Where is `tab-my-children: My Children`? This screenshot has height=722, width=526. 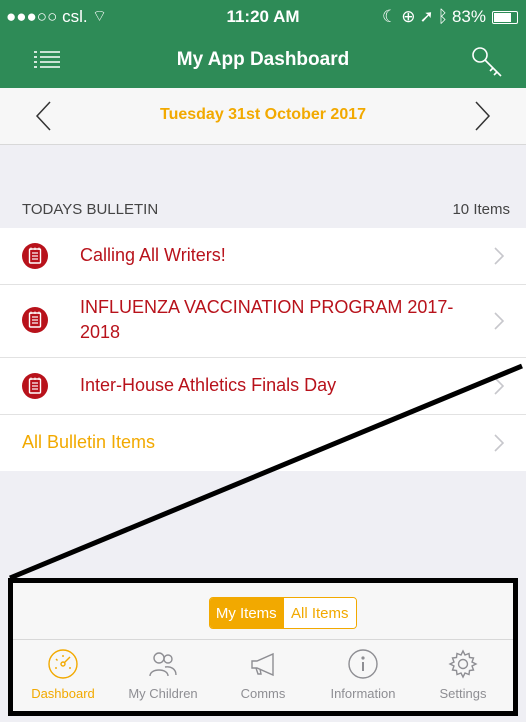 tab-my-children: My Children is located at coordinates (163, 676).